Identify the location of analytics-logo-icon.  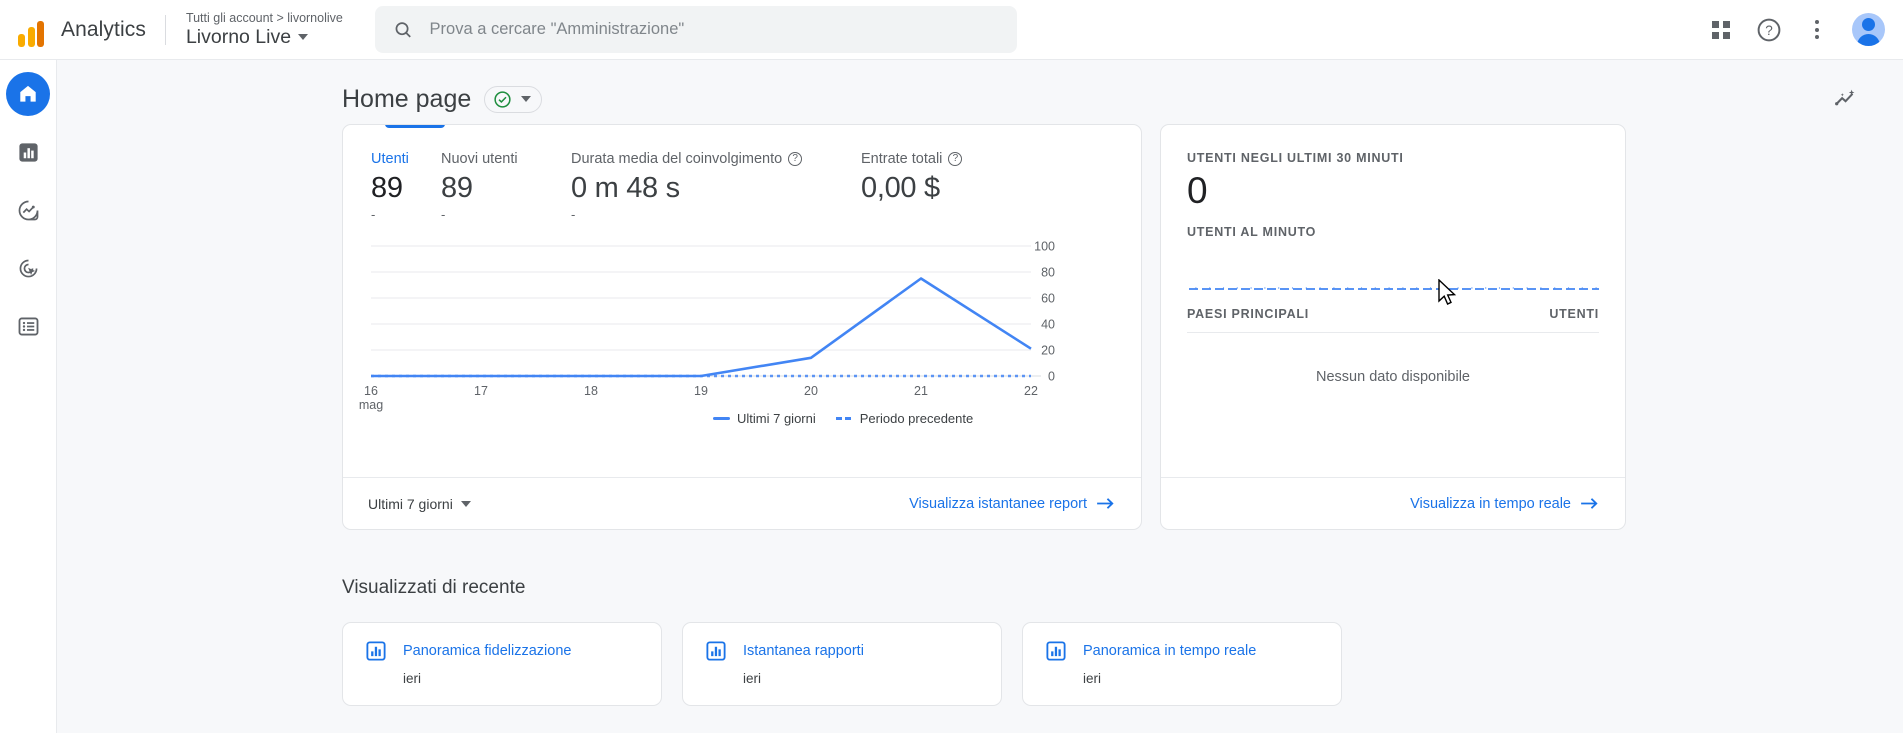
(31, 30).